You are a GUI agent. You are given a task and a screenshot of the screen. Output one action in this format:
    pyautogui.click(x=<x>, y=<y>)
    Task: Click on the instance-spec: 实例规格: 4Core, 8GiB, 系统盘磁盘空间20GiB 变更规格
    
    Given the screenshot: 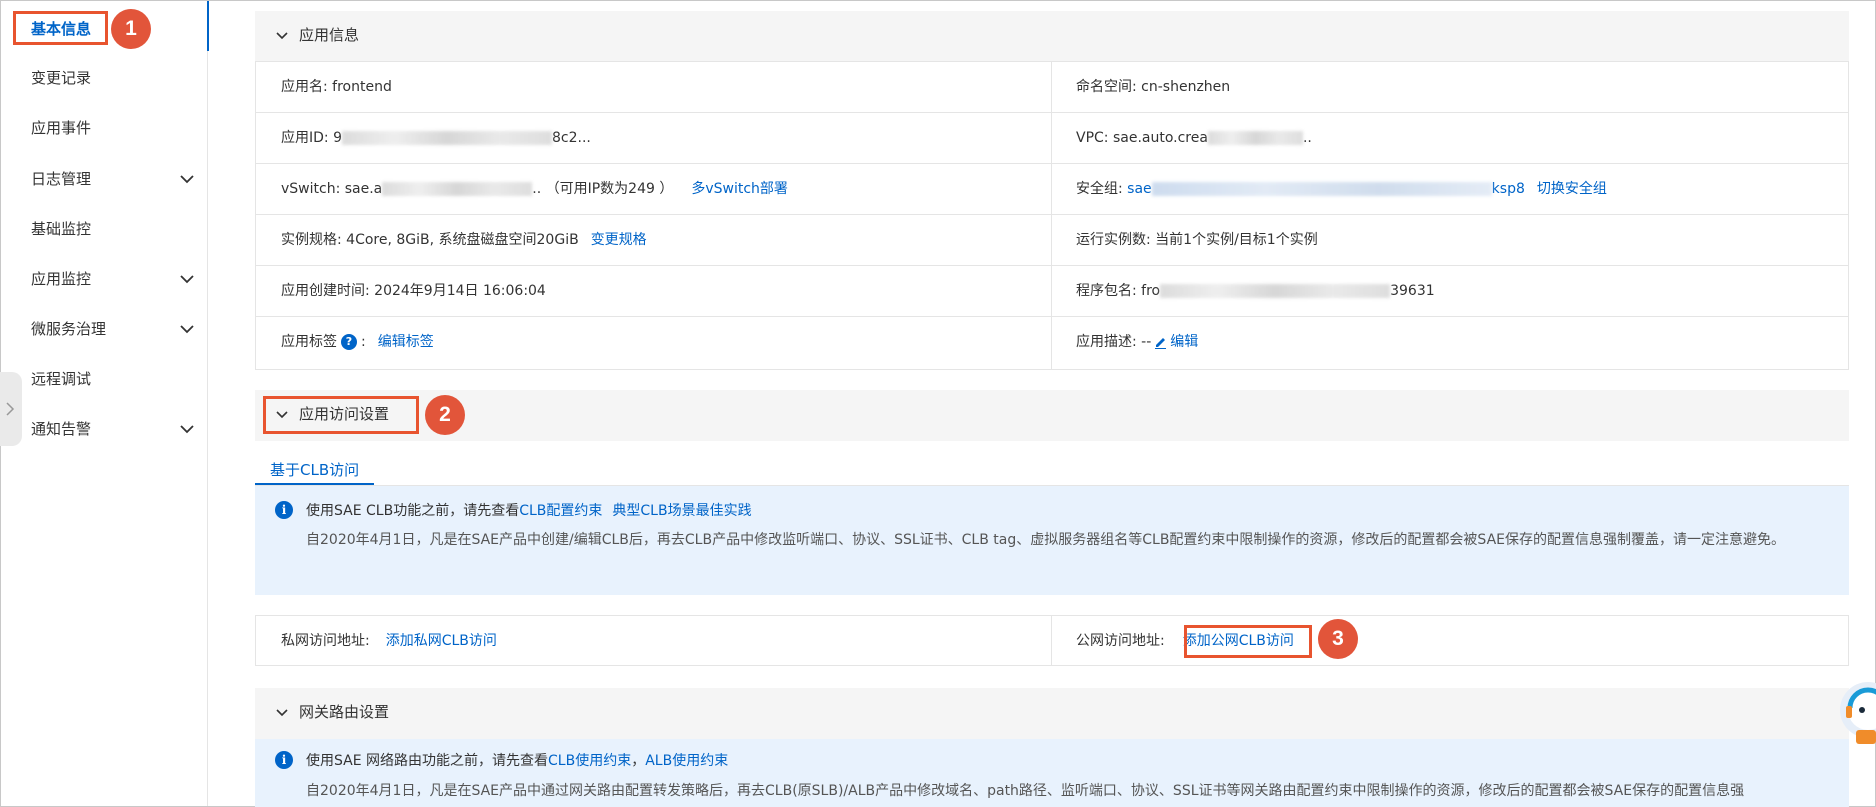 What is the action you would take?
    pyautogui.click(x=464, y=240)
    